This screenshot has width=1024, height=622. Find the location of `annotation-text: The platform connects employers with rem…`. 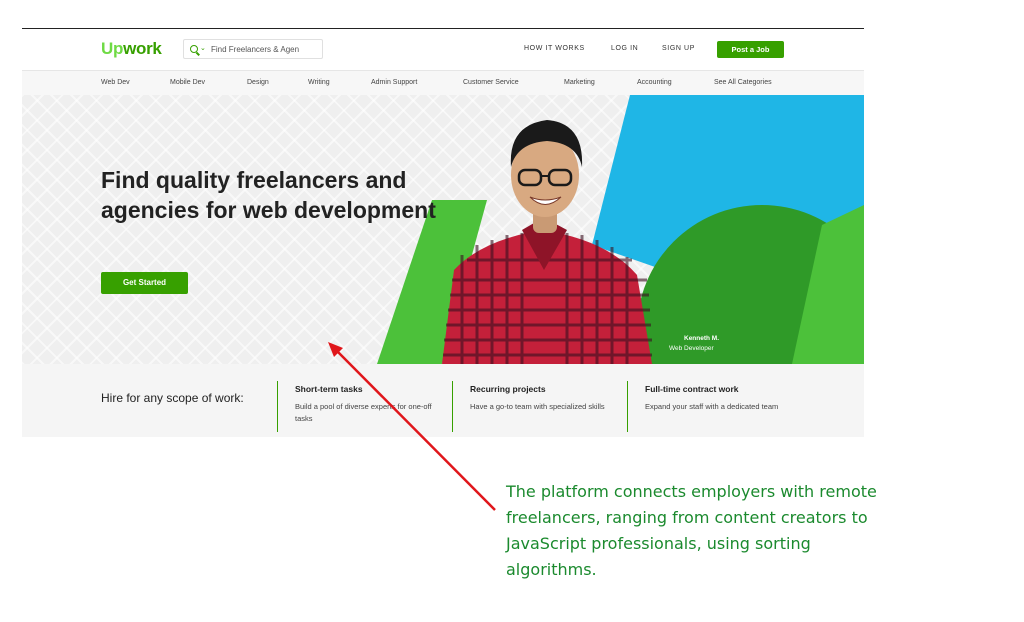

annotation-text: The platform connects employers with rem… is located at coordinates (691, 530).